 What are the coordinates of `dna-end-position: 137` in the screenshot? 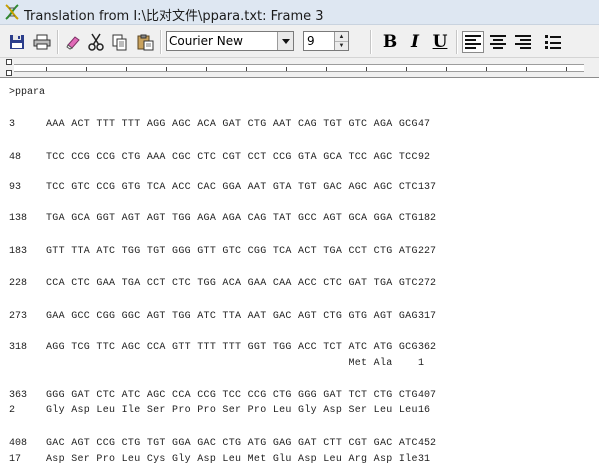 It's located at (427, 187).